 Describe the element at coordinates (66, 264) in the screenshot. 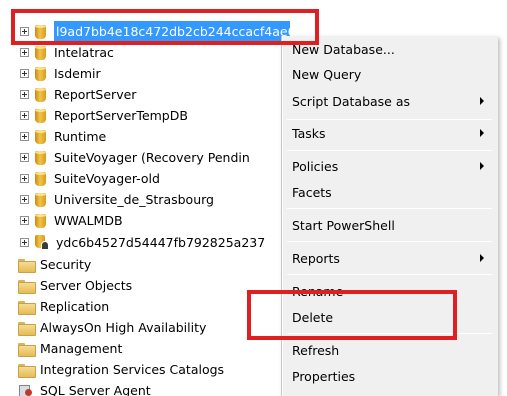

I see `folder-label: Security` at that location.